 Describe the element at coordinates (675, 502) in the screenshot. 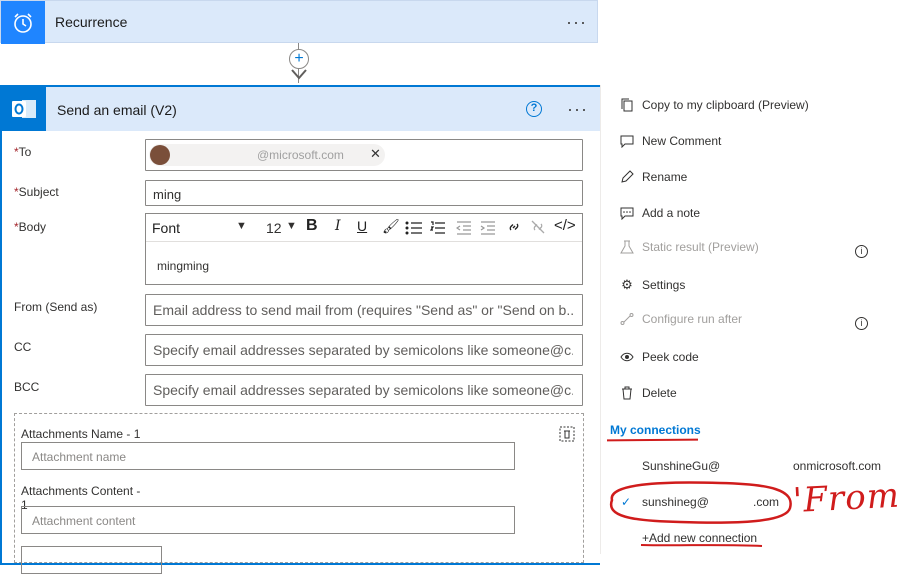

I see `connection-item-2-user: sunshineg@` at that location.